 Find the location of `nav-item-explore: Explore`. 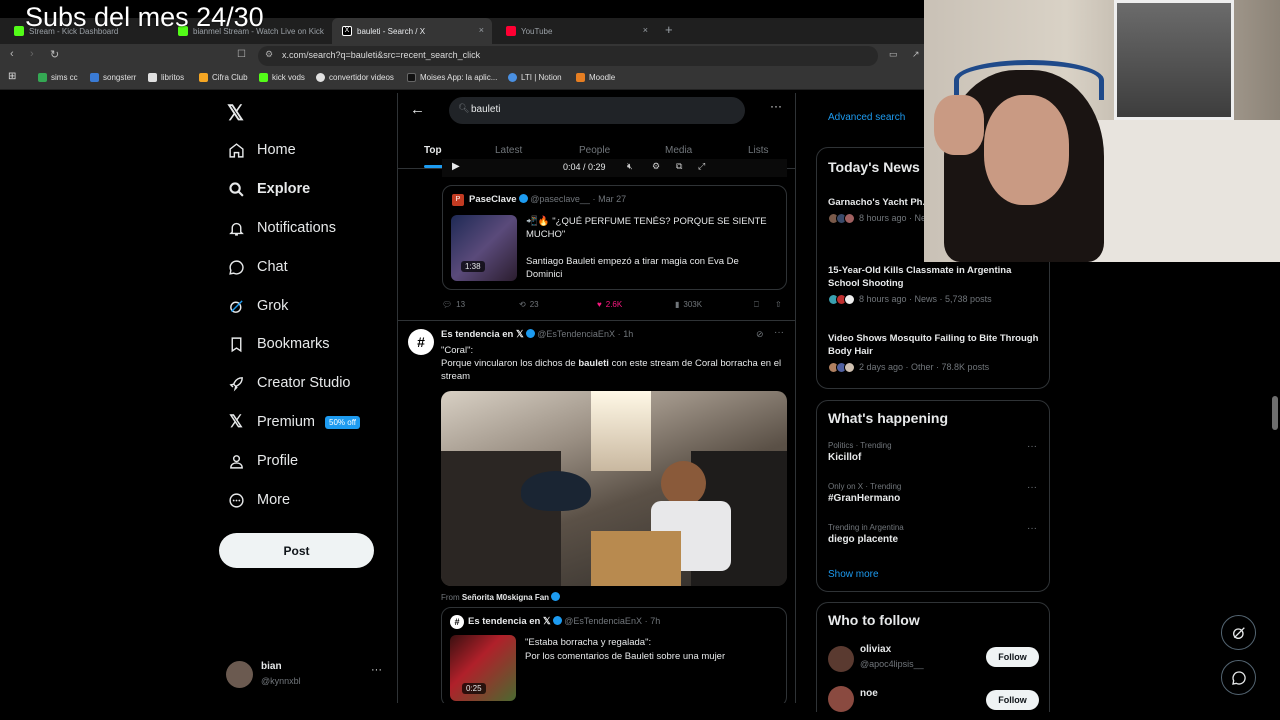

nav-item-explore: Explore is located at coordinates (268, 189).